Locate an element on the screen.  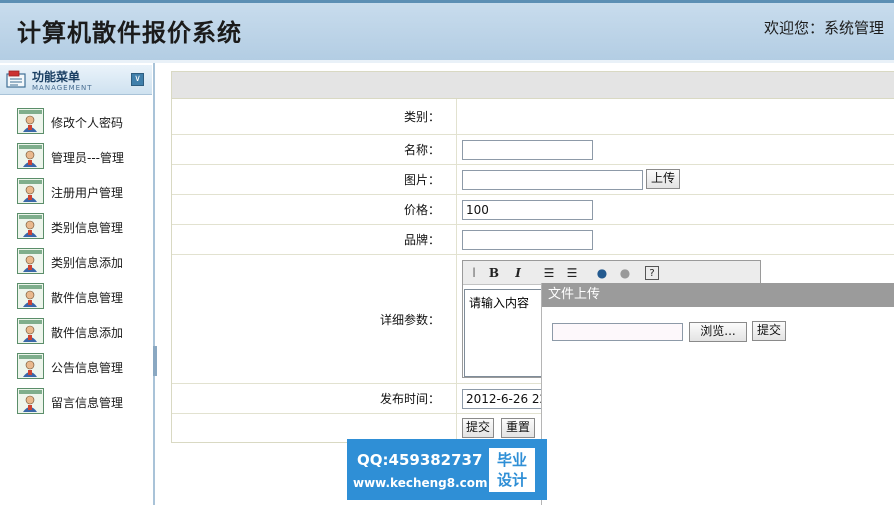
chevron-down-icon: ∨ is located at coordinates (137, 79).